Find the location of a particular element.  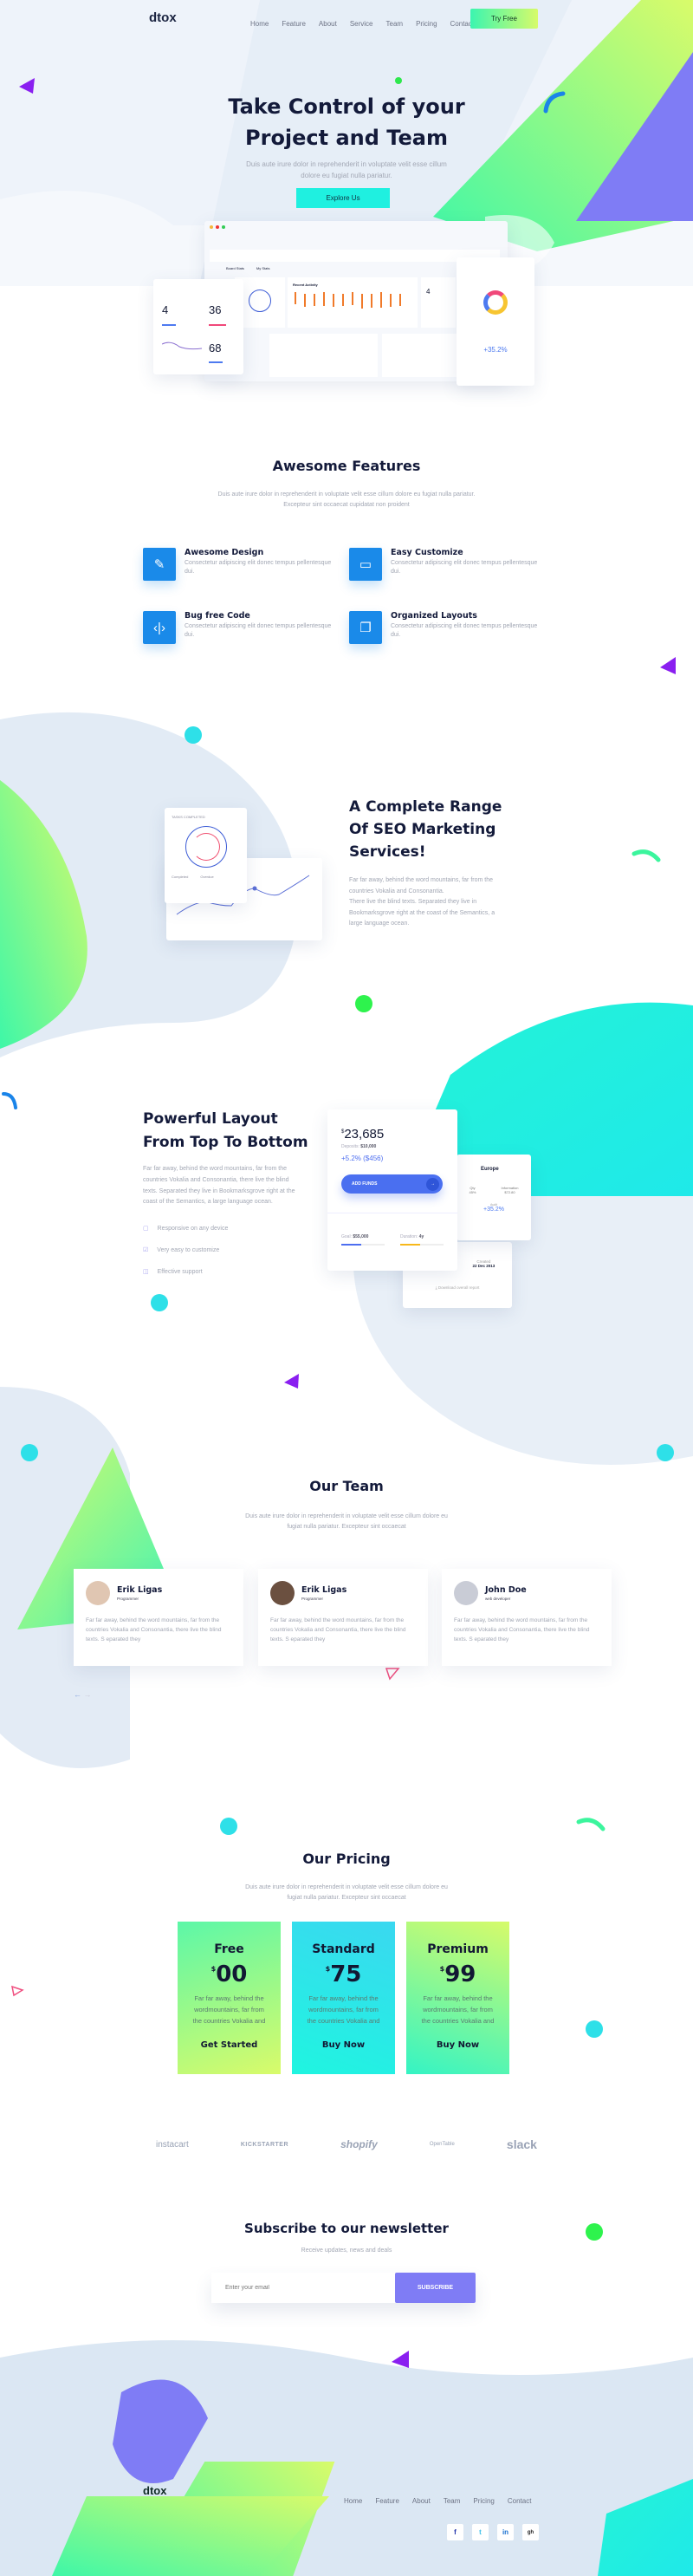

plan-price: 99 is located at coordinates (460, 1974).